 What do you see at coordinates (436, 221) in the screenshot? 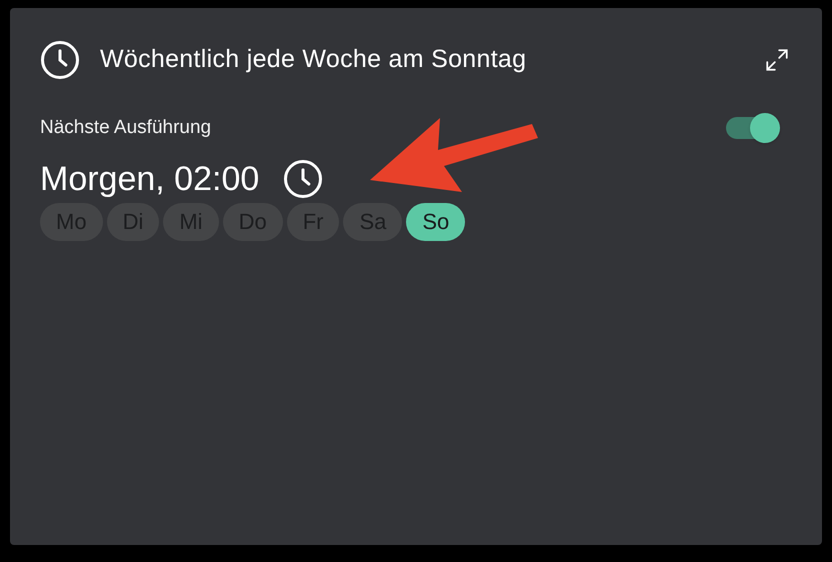
I see `weekday-chip: So` at bounding box center [436, 221].